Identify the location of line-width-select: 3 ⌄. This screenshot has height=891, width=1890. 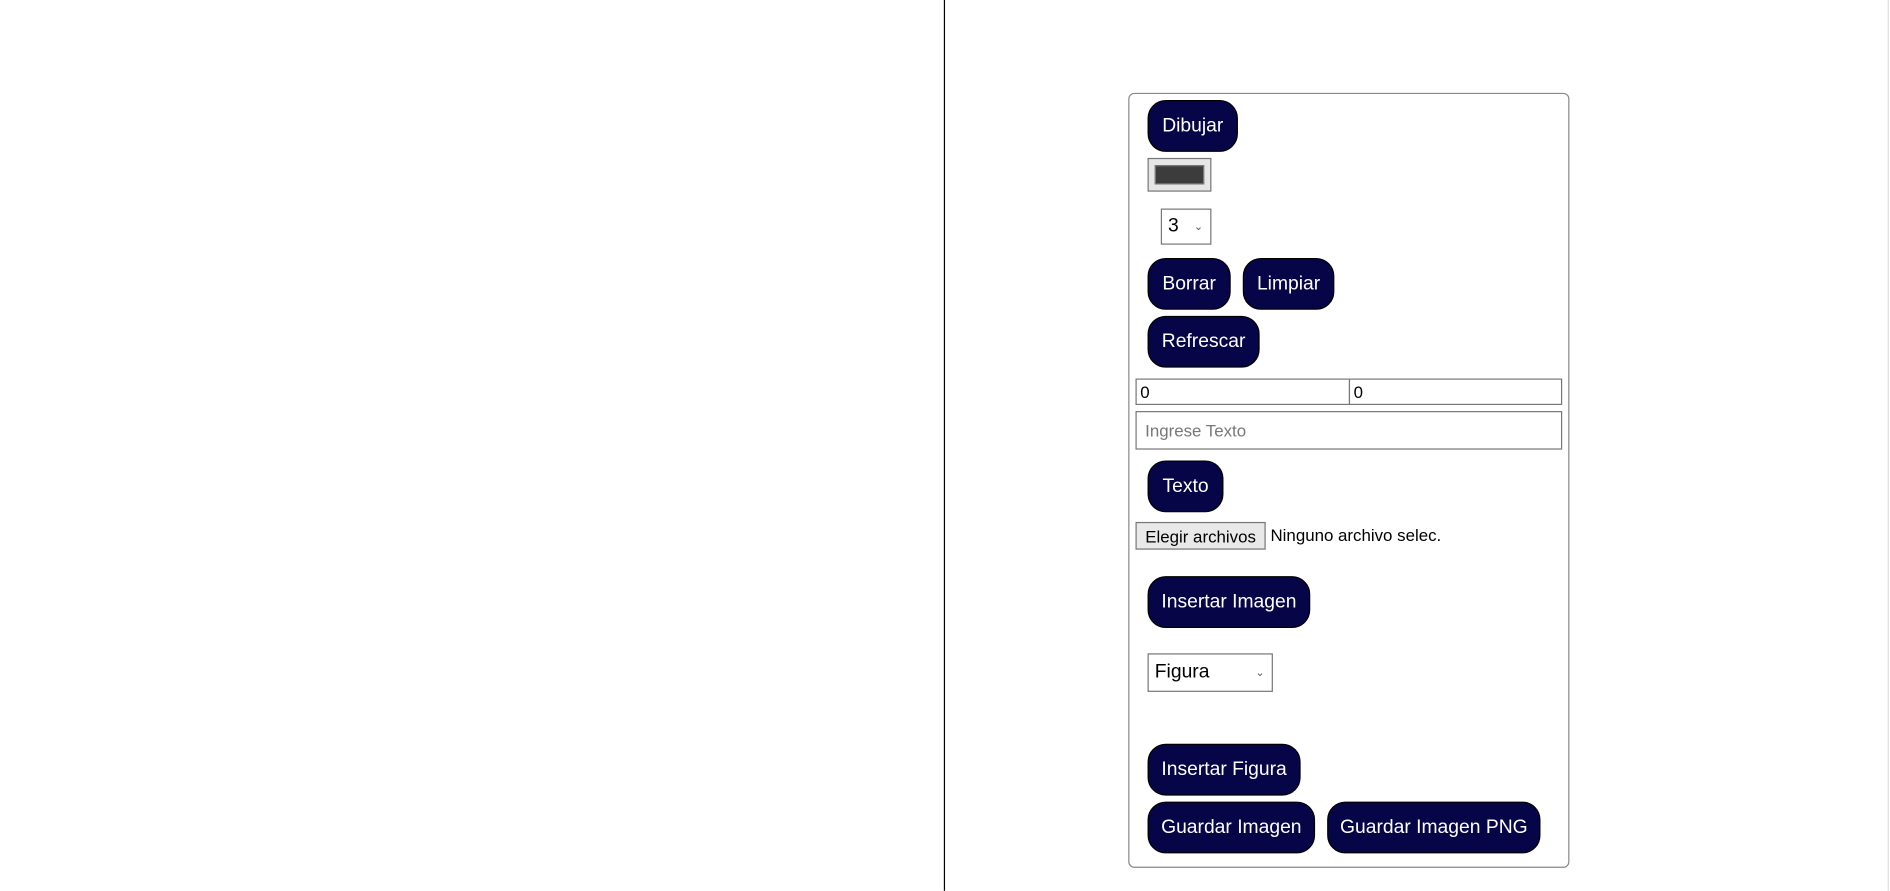
(1186, 226).